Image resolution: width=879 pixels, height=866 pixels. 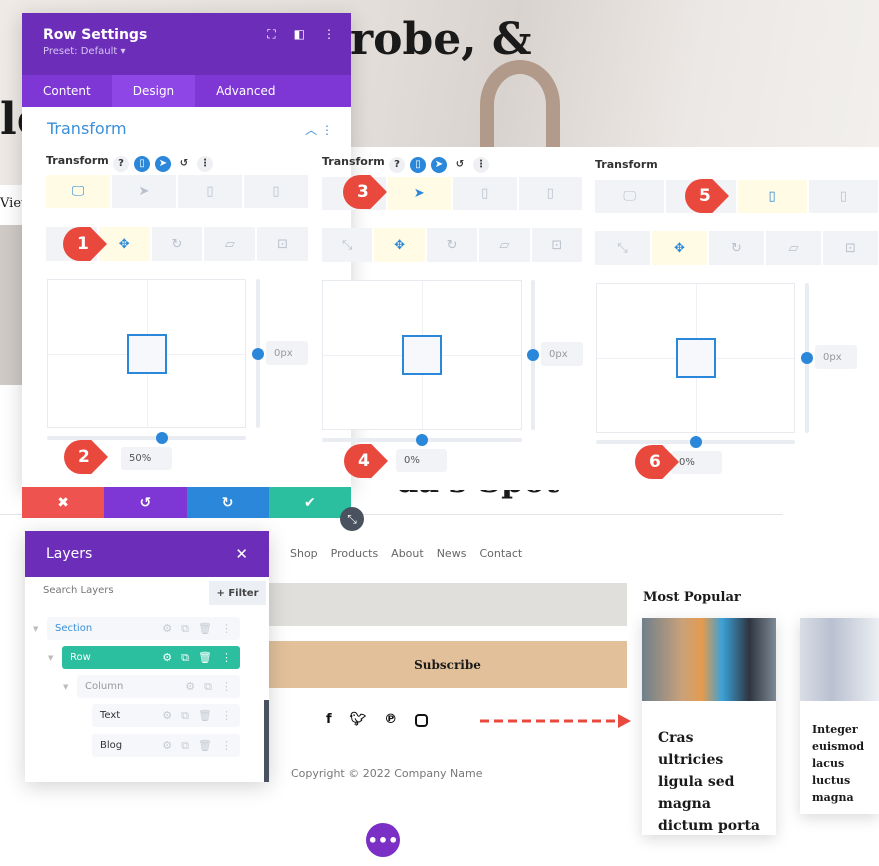 What do you see at coordinates (237, 593) in the screenshot?
I see `filter-button: + Filter` at bounding box center [237, 593].